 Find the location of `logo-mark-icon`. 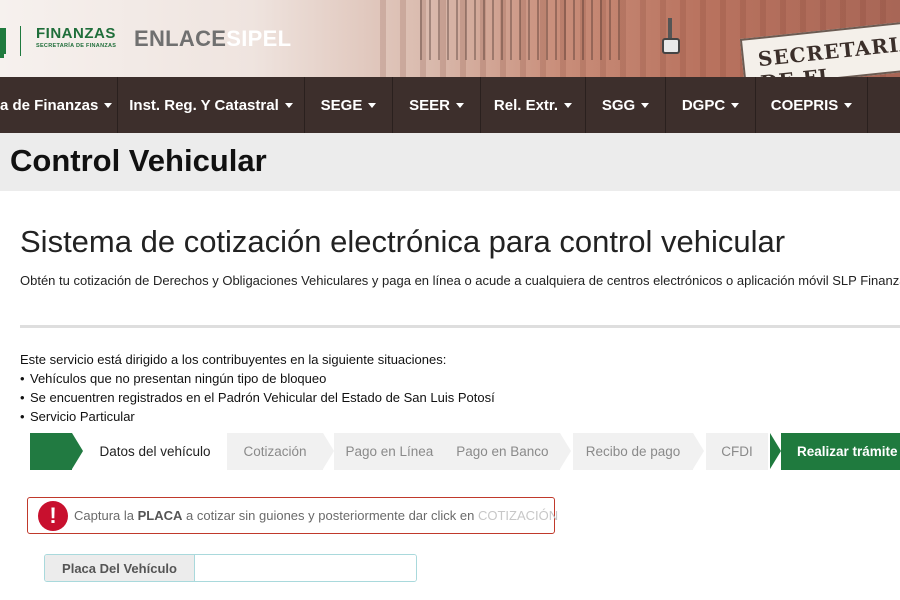

logo-mark-icon is located at coordinates (3, 41).